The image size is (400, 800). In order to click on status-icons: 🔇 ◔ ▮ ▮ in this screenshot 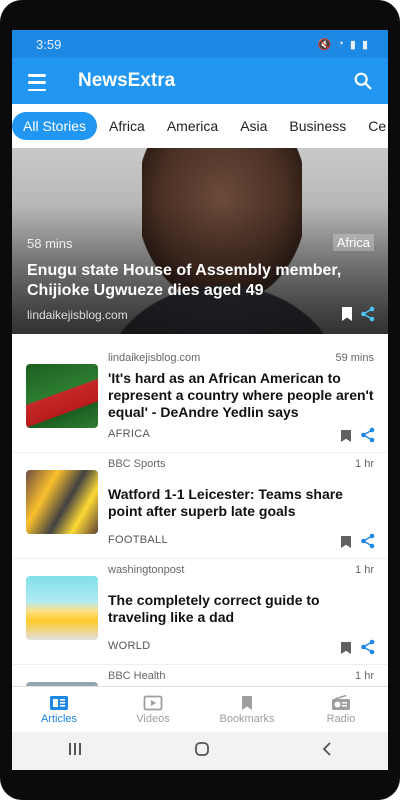, I will do `click(343, 44)`.